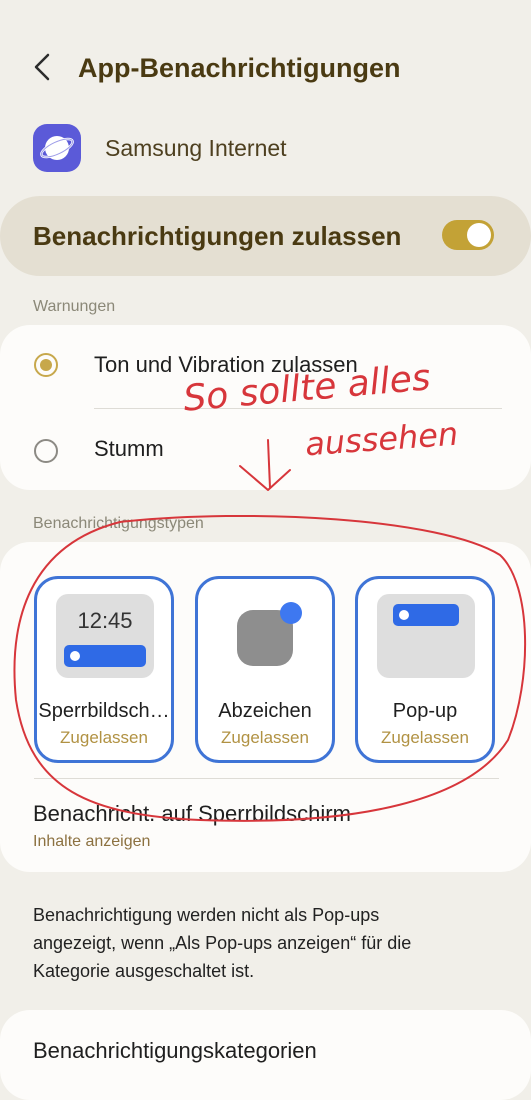 The height and width of the screenshot is (1100, 531). What do you see at coordinates (425, 737) in the screenshot?
I see `type-status-popup: Zugelassen` at bounding box center [425, 737].